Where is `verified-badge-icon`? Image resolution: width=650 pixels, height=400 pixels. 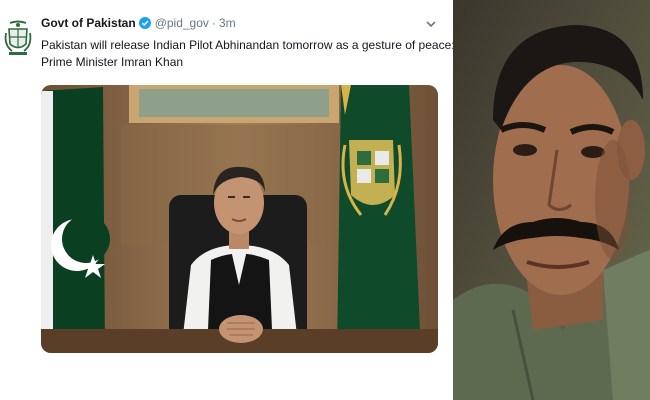
verified-badge-icon is located at coordinates (144, 23).